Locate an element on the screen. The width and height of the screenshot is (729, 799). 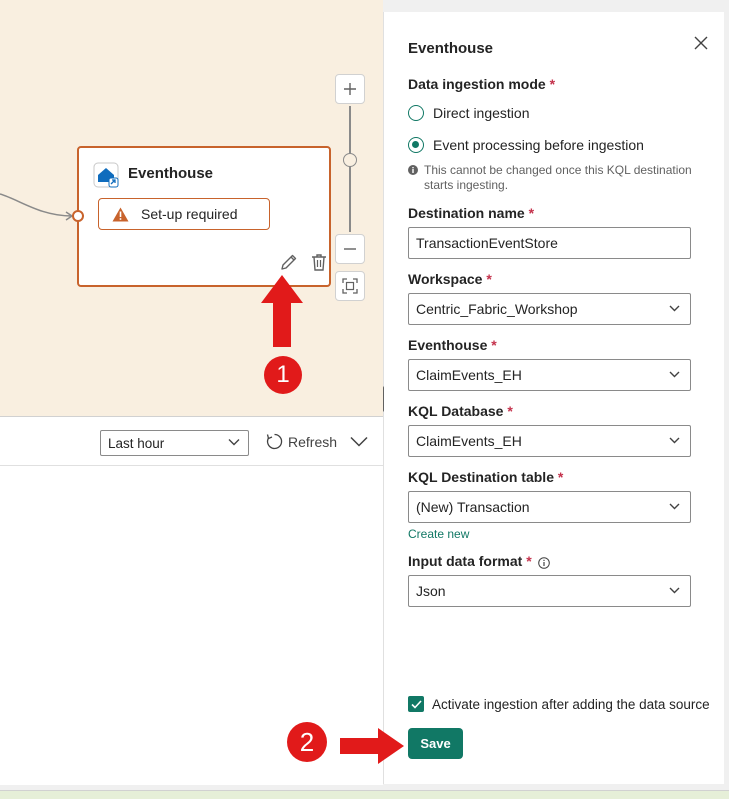
kql-table-label: KQL Destination table * is located at coordinates (485, 477).